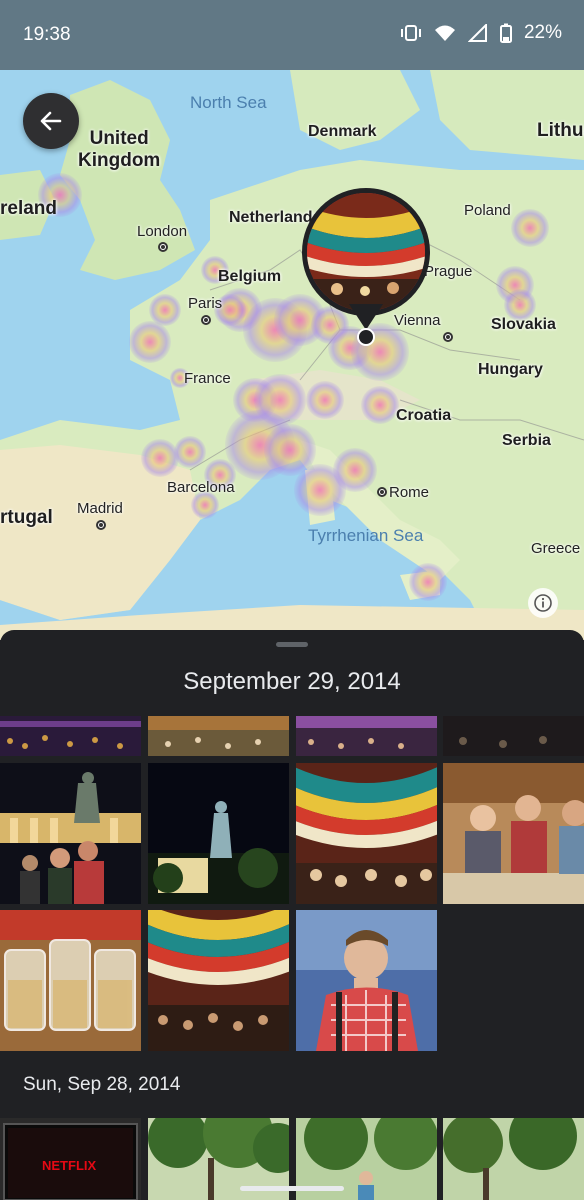 The height and width of the screenshot is (1200, 584). Describe the element at coordinates (342, 131) in the screenshot. I see `country-label-denmark: Denmark` at that location.